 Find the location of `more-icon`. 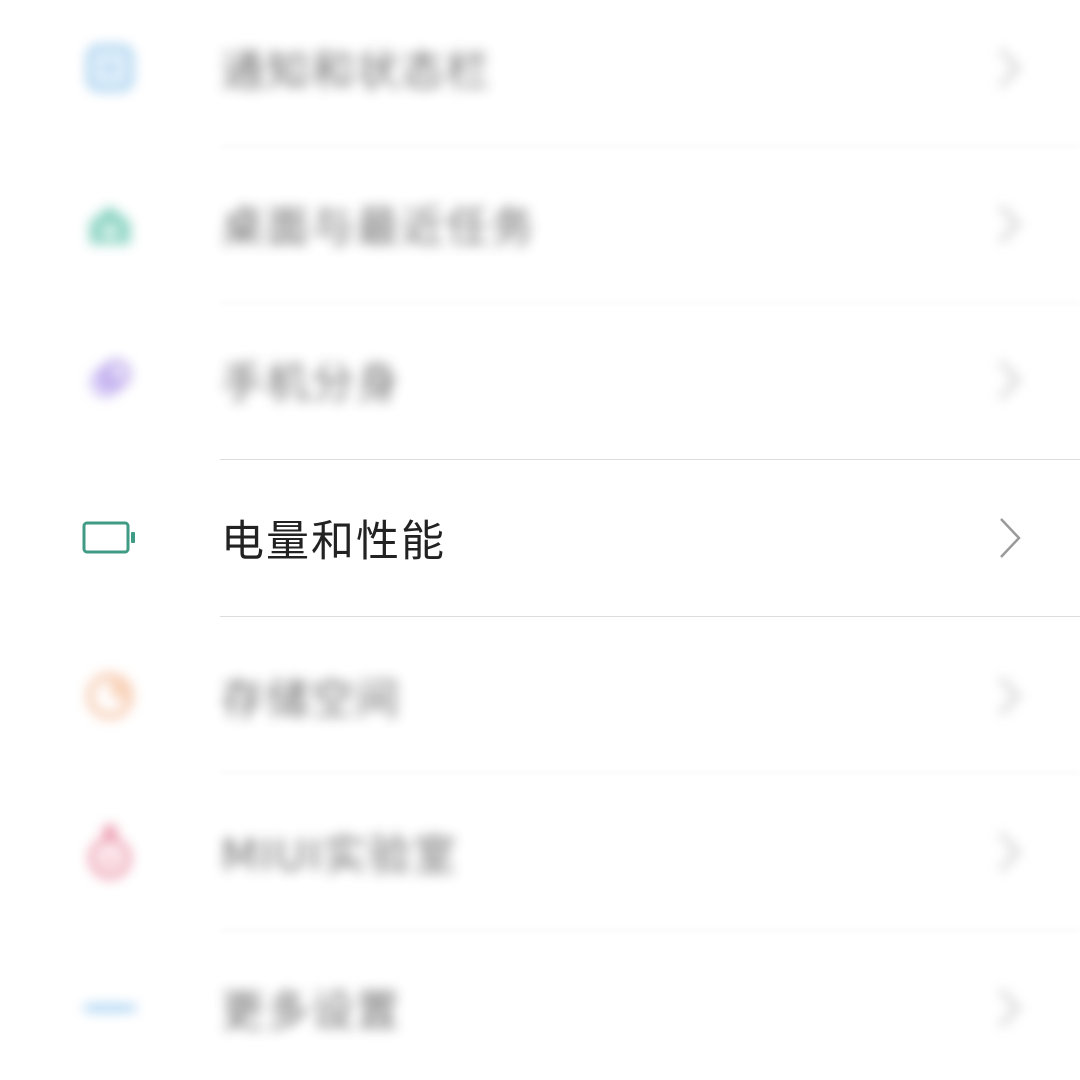

more-icon is located at coordinates (110, 1008).